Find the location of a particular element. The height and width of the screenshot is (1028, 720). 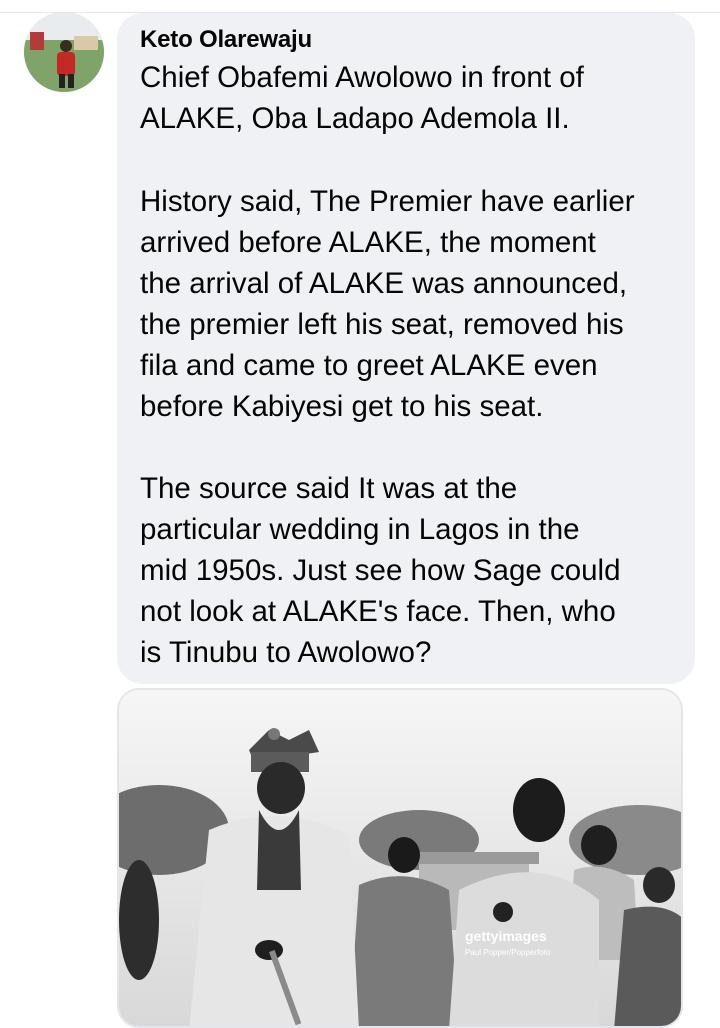

avatar-image is located at coordinates (64, 52).